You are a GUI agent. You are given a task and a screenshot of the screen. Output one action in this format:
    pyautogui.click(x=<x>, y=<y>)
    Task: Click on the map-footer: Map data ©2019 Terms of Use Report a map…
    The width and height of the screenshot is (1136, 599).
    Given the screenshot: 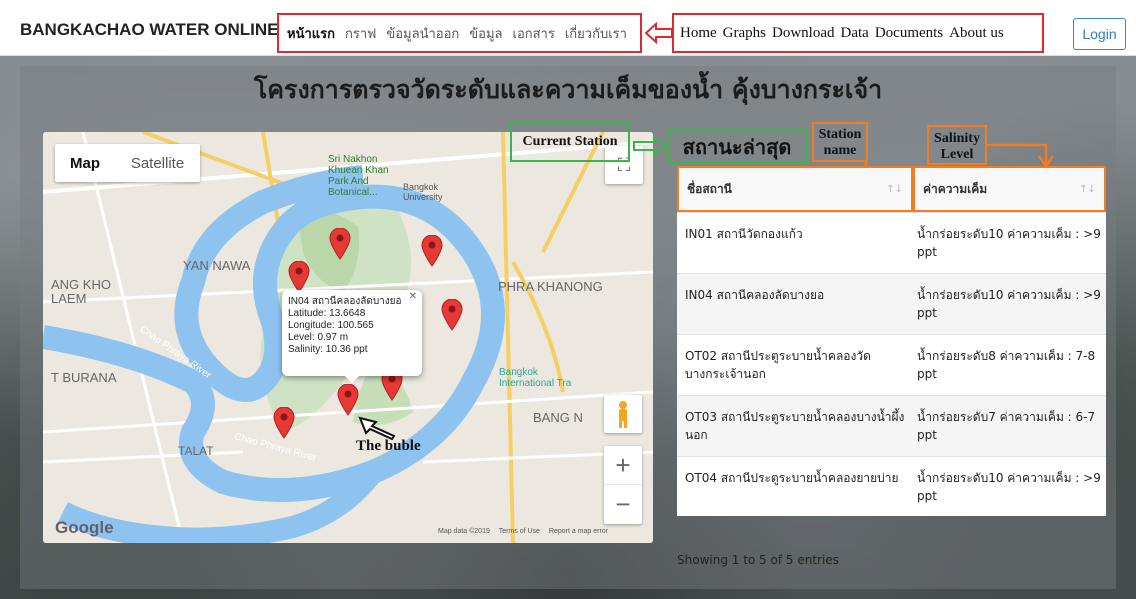 What is the action you would take?
    pyautogui.click(x=526, y=531)
    